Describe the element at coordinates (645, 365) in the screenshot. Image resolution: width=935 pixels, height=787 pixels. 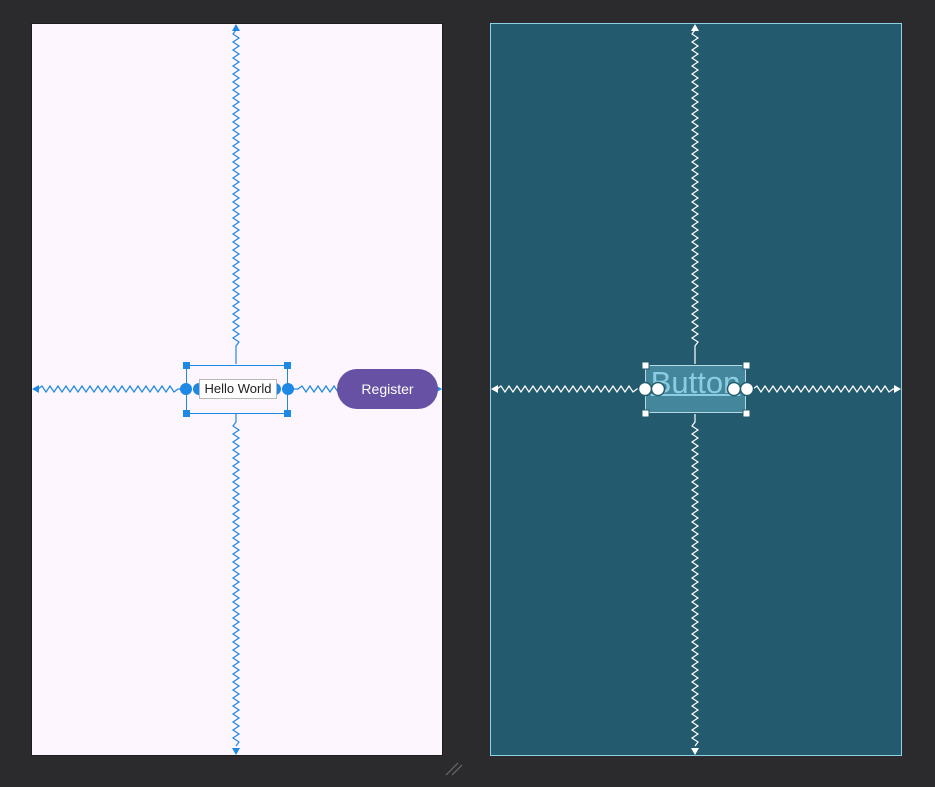
I see `bp-handle-top-left` at that location.